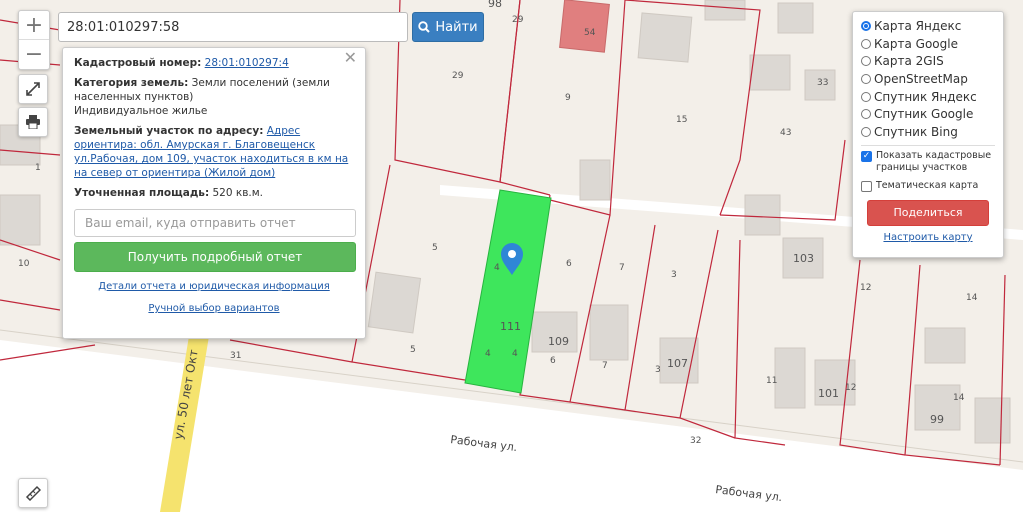  What do you see at coordinates (215, 223) in the screenshot?
I see `email-field` at bounding box center [215, 223].